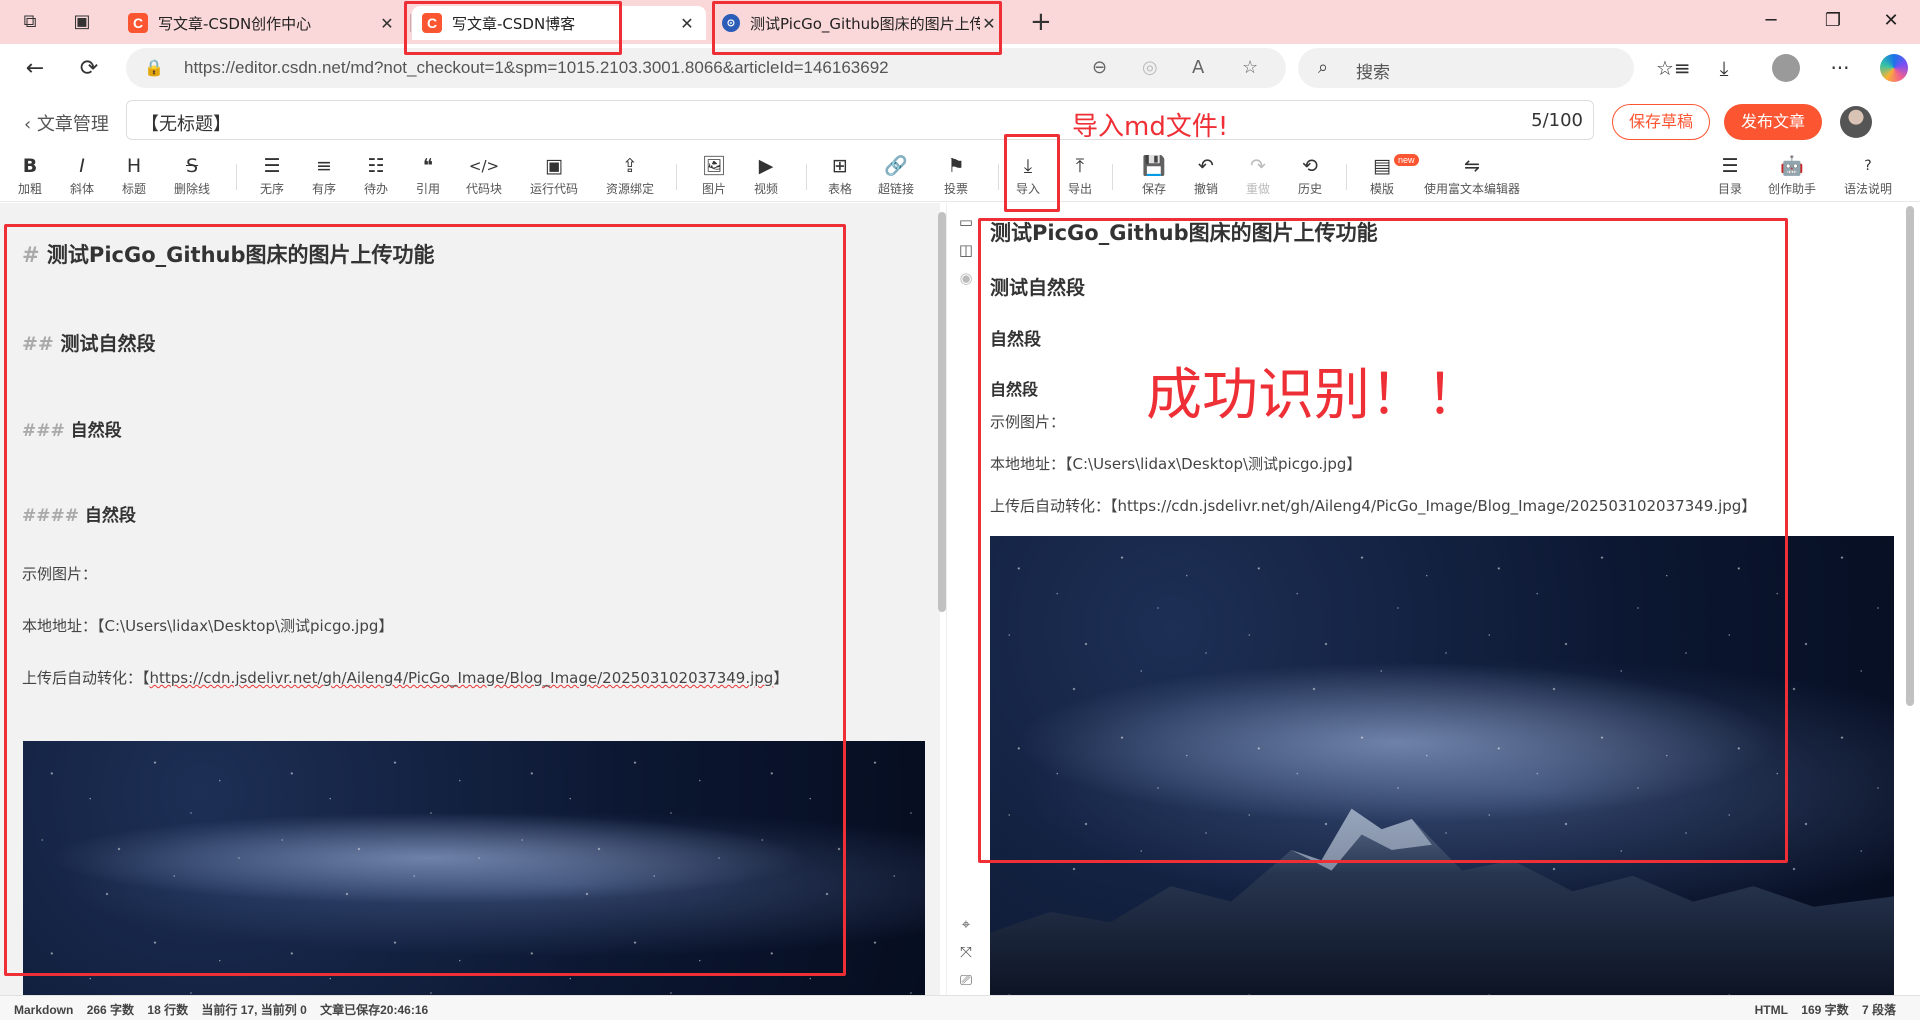 Image resolution: width=1920 pixels, height=1020 pixels. What do you see at coordinates (186, 123) in the screenshot?
I see `article-title-value: 【无标题】` at bounding box center [186, 123].